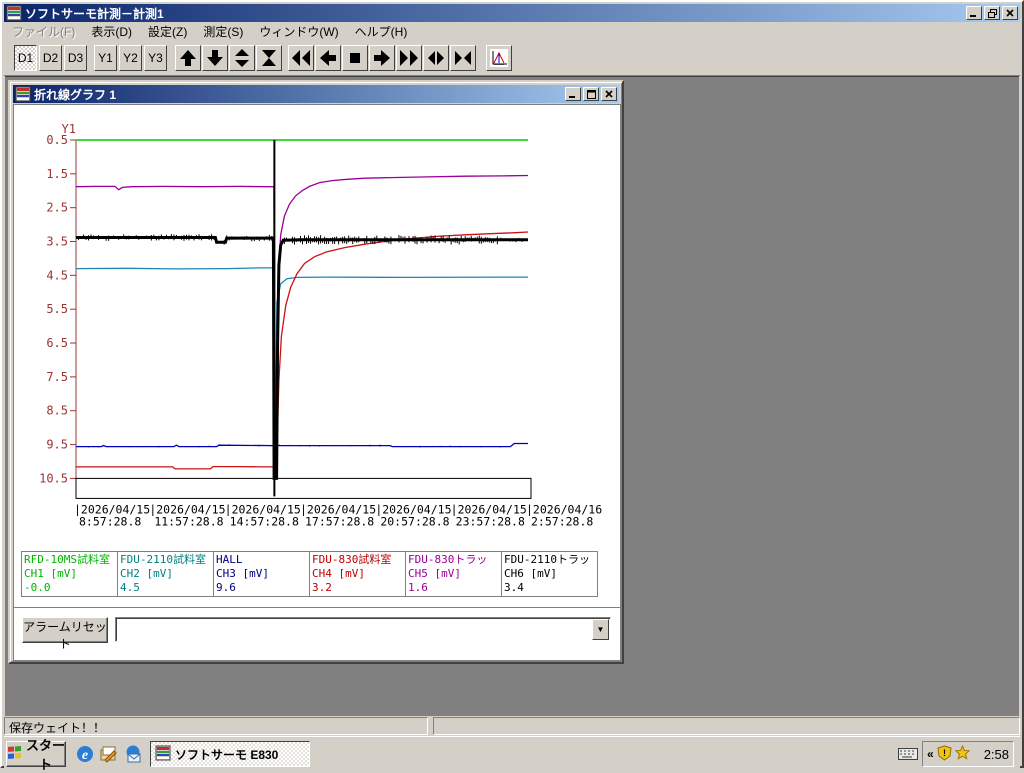  What do you see at coordinates (37, 587) in the screenshot?
I see `legend-value: -0.0` at bounding box center [37, 587].